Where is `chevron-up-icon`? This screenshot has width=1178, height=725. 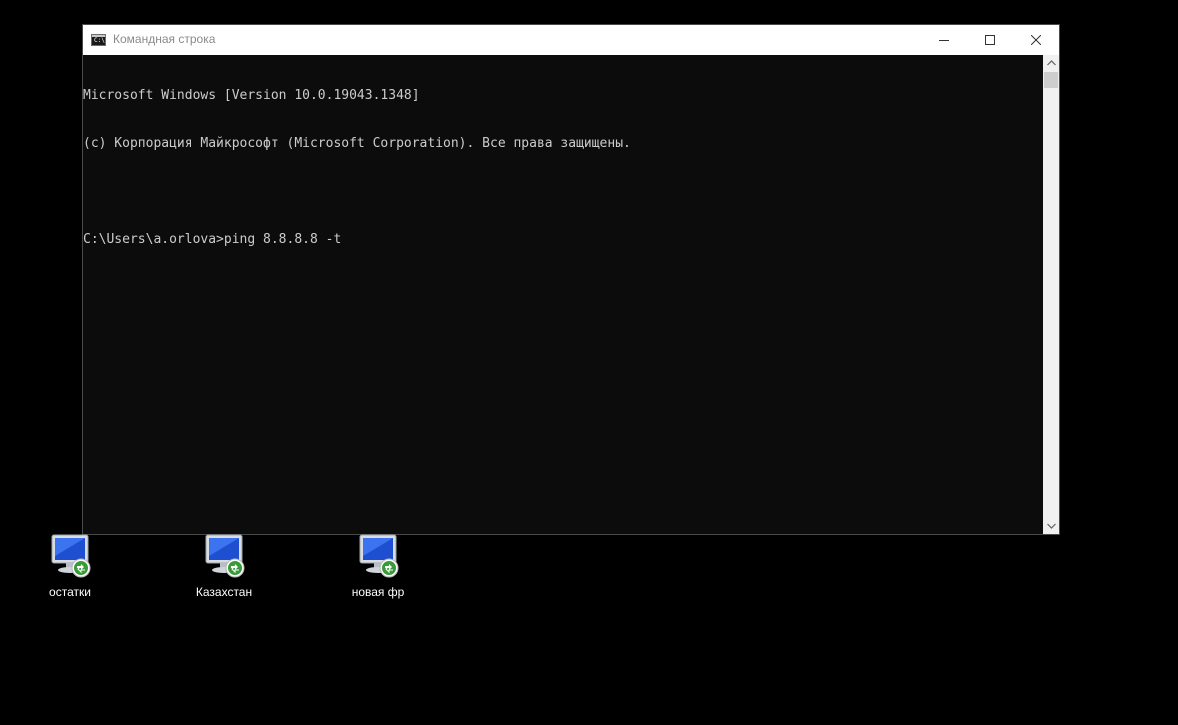
chevron-up-icon is located at coordinates (1051, 63).